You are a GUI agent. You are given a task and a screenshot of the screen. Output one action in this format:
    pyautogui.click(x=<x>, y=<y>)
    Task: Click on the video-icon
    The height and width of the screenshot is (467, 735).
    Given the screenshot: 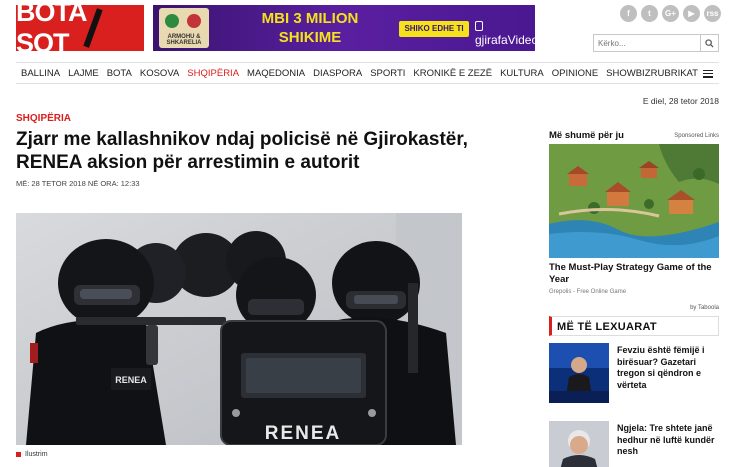 What is the action you would take?
    pyautogui.click(x=479, y=26)
    